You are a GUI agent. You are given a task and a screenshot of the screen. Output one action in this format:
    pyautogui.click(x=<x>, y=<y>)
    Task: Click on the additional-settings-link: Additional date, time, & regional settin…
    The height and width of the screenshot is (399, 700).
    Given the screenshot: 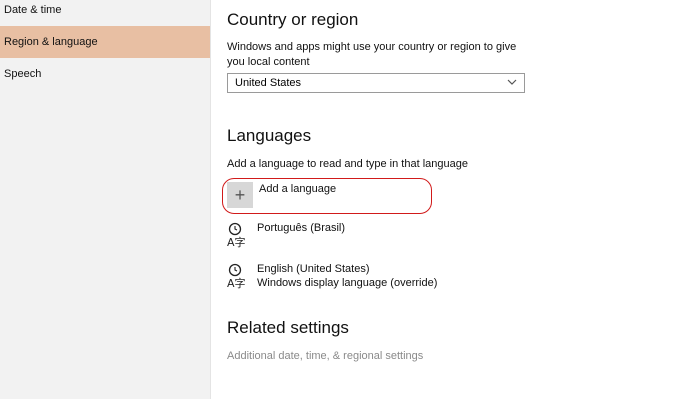 What is the action you would take?
    pyautogui.click(x=325, y=356)
    